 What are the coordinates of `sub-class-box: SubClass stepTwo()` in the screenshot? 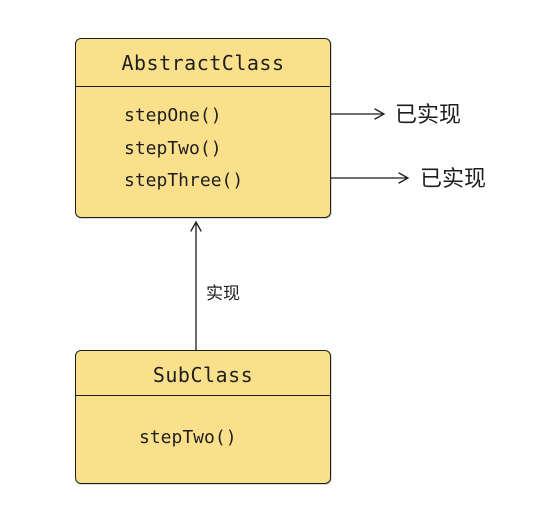 It's located at (203, 417).